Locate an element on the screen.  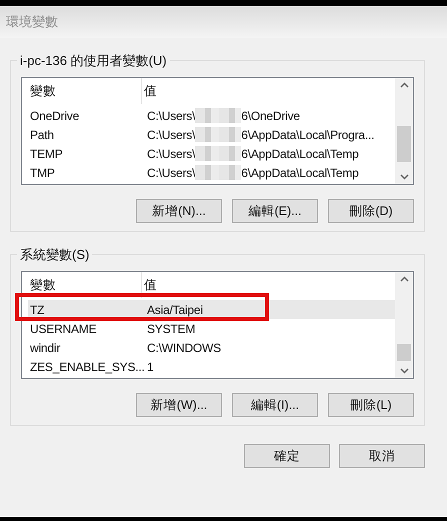
variable-name: OneDrive is located at coordinates (55, 115).